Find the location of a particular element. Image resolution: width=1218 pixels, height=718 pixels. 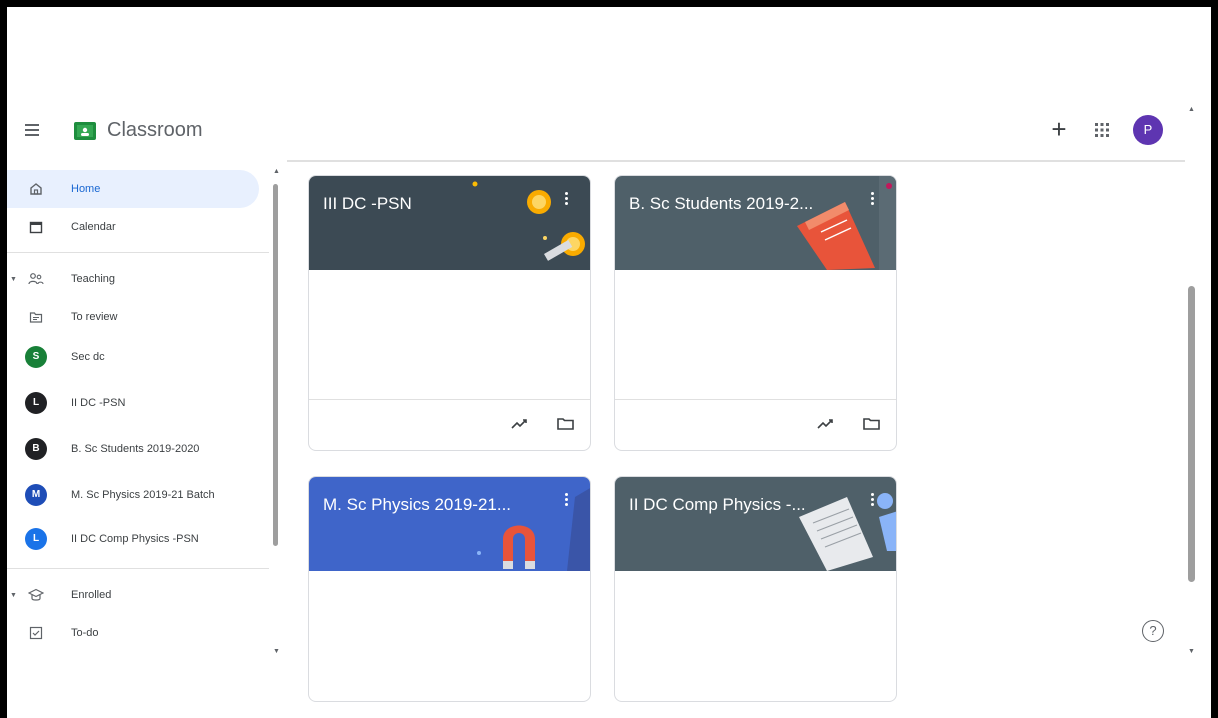

class-avatar: B is located at coordinates (36, 449).